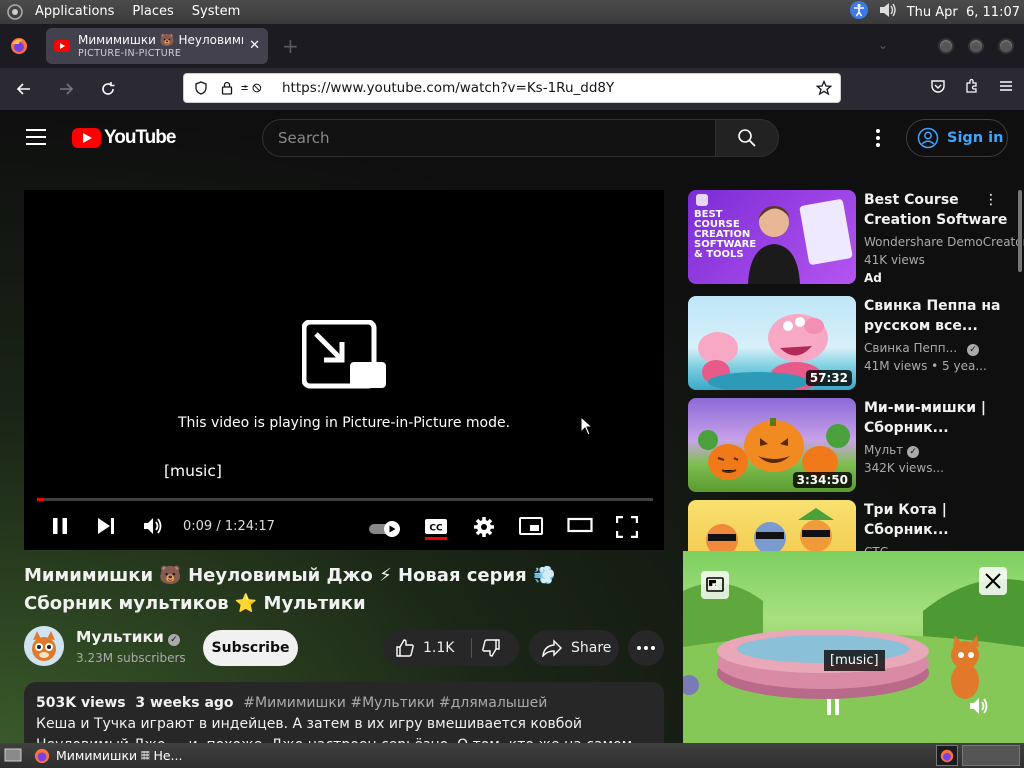 The image size is (1024, 768). Describe the element at coordinates (74, 12) in the screenshot. I see `applications-menu: Applications` at that location.